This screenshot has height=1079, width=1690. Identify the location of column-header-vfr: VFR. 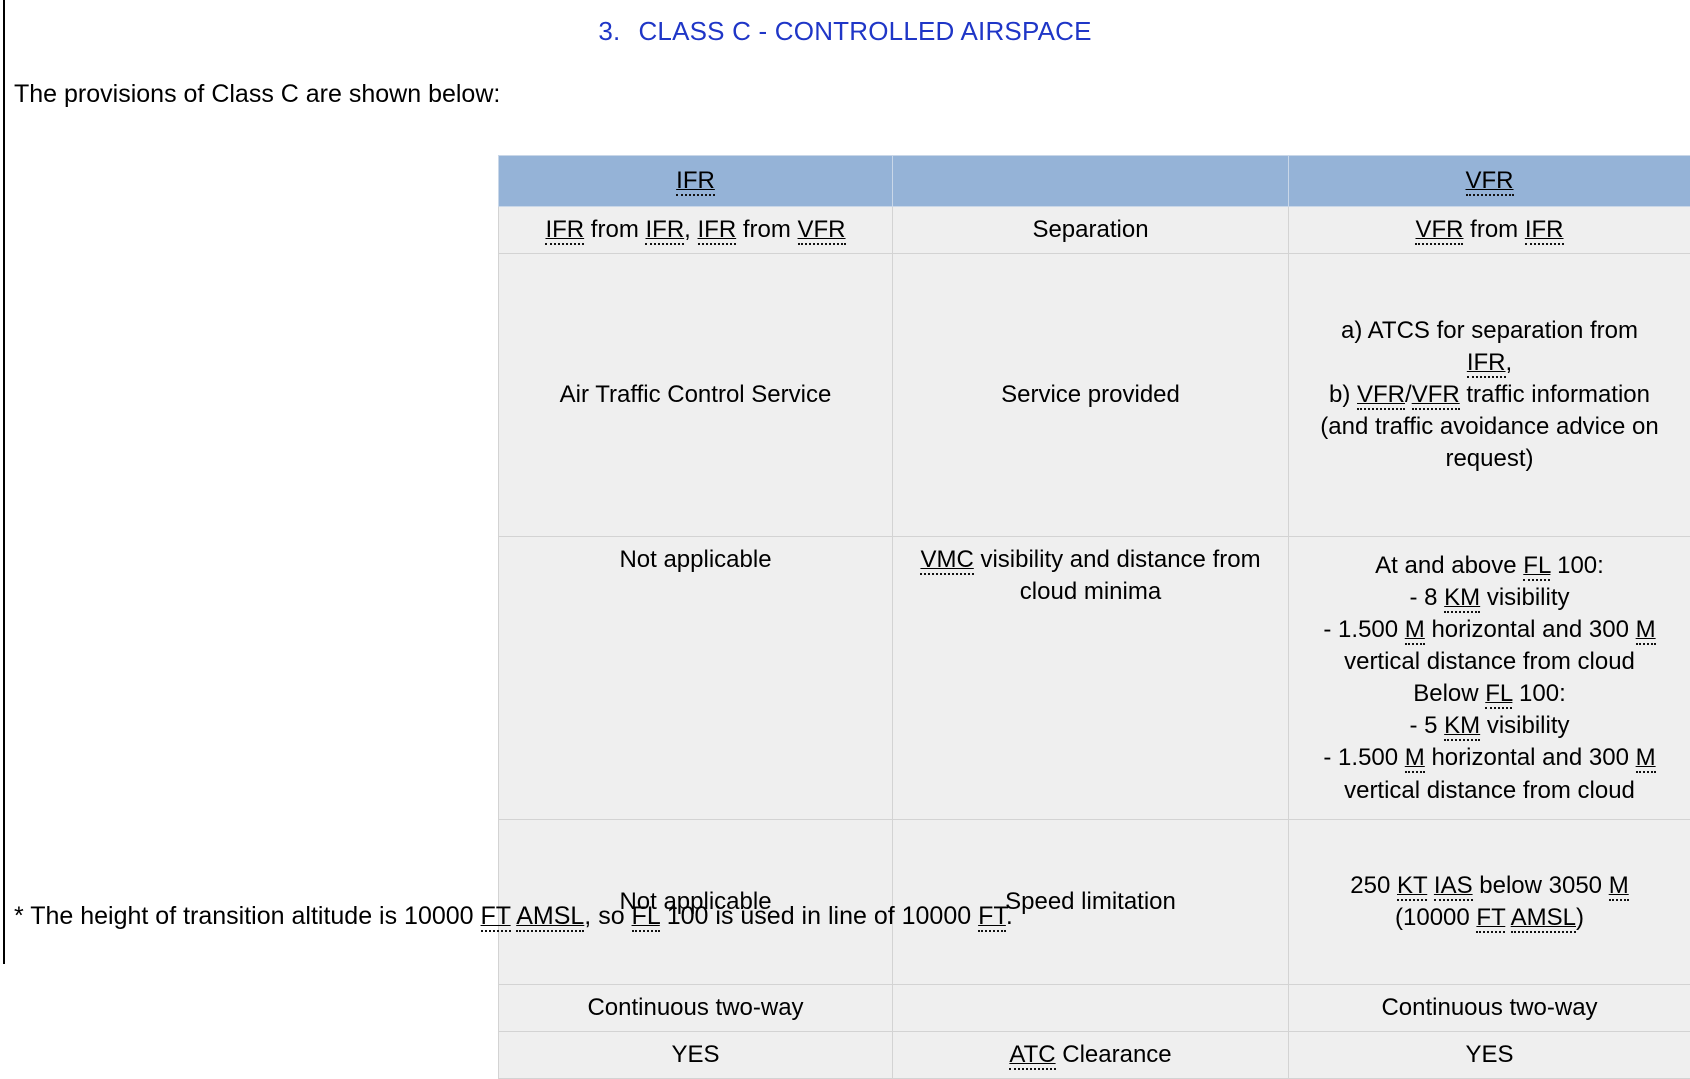
(1489, 181).